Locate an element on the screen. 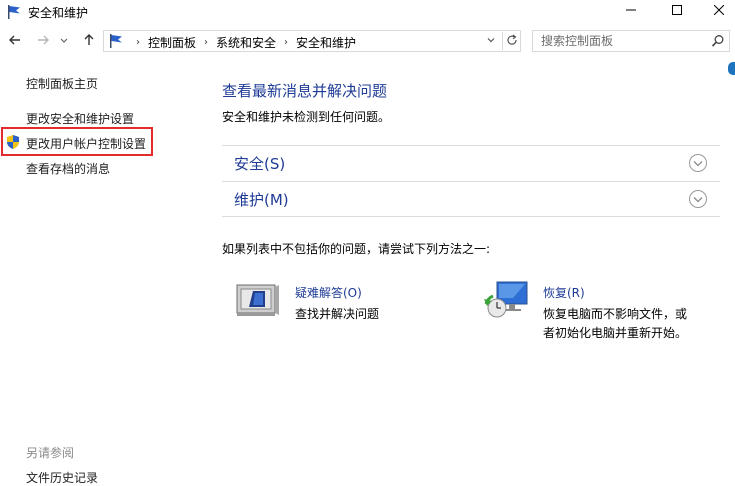 The width and height of the screenshot is (735, 486). minimize-icon is located at coordinates (631, 11).